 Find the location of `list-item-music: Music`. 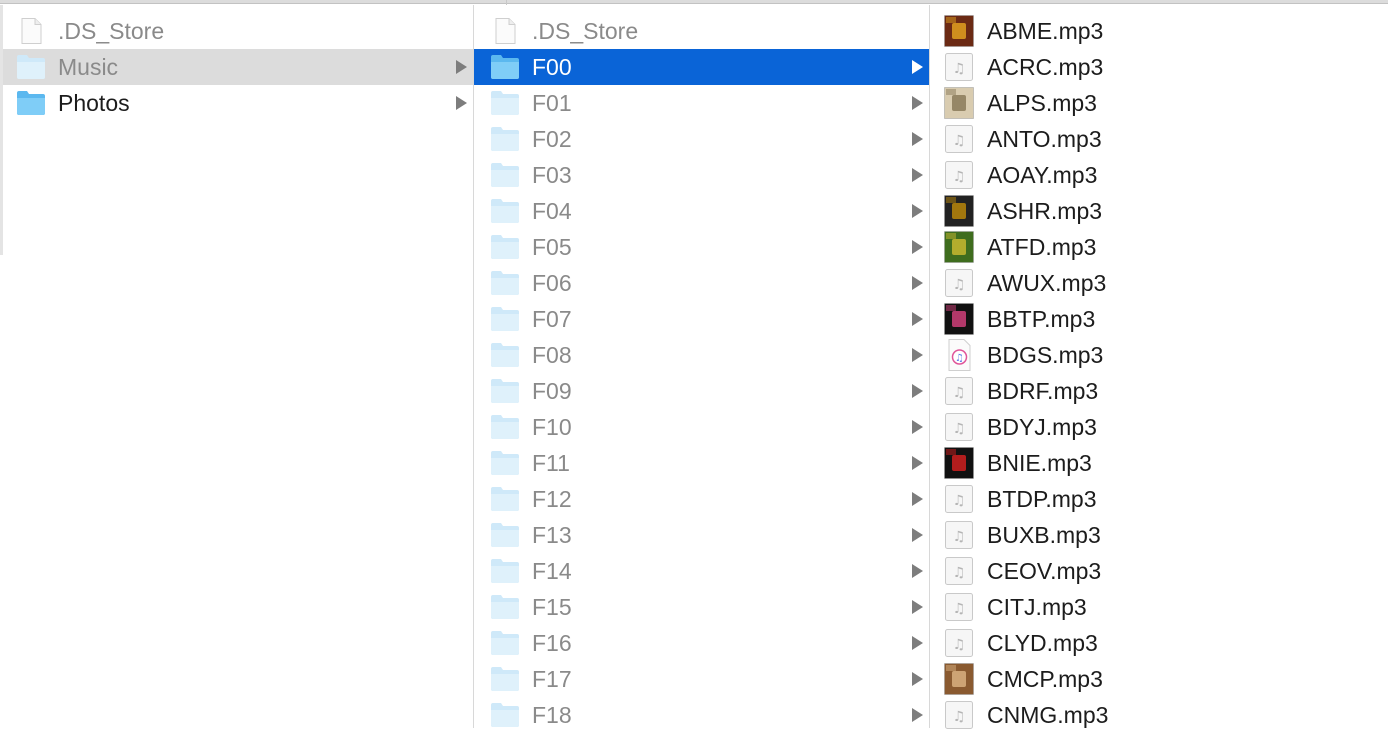

list-item-music: Music is located at coordinates (236, 67).